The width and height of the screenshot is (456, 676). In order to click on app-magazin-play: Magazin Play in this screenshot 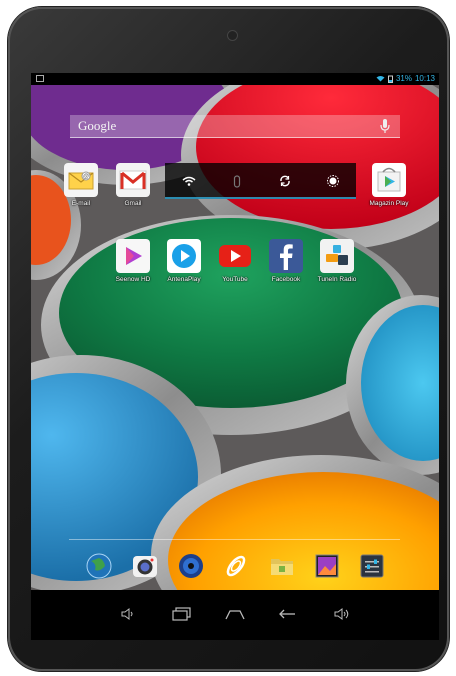, I will do `click(389, 185)`.